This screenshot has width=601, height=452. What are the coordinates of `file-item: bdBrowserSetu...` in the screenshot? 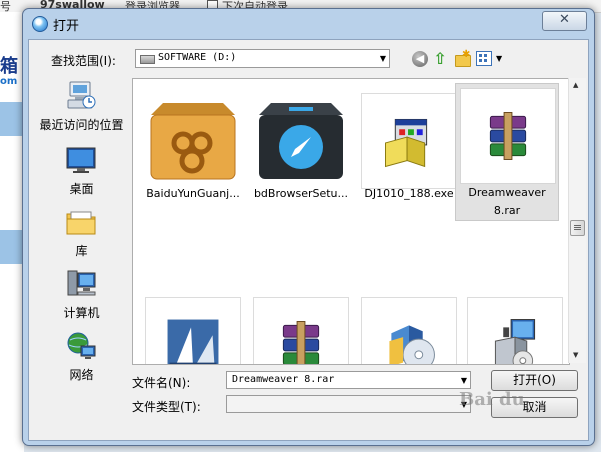 It's located at (296, 152).